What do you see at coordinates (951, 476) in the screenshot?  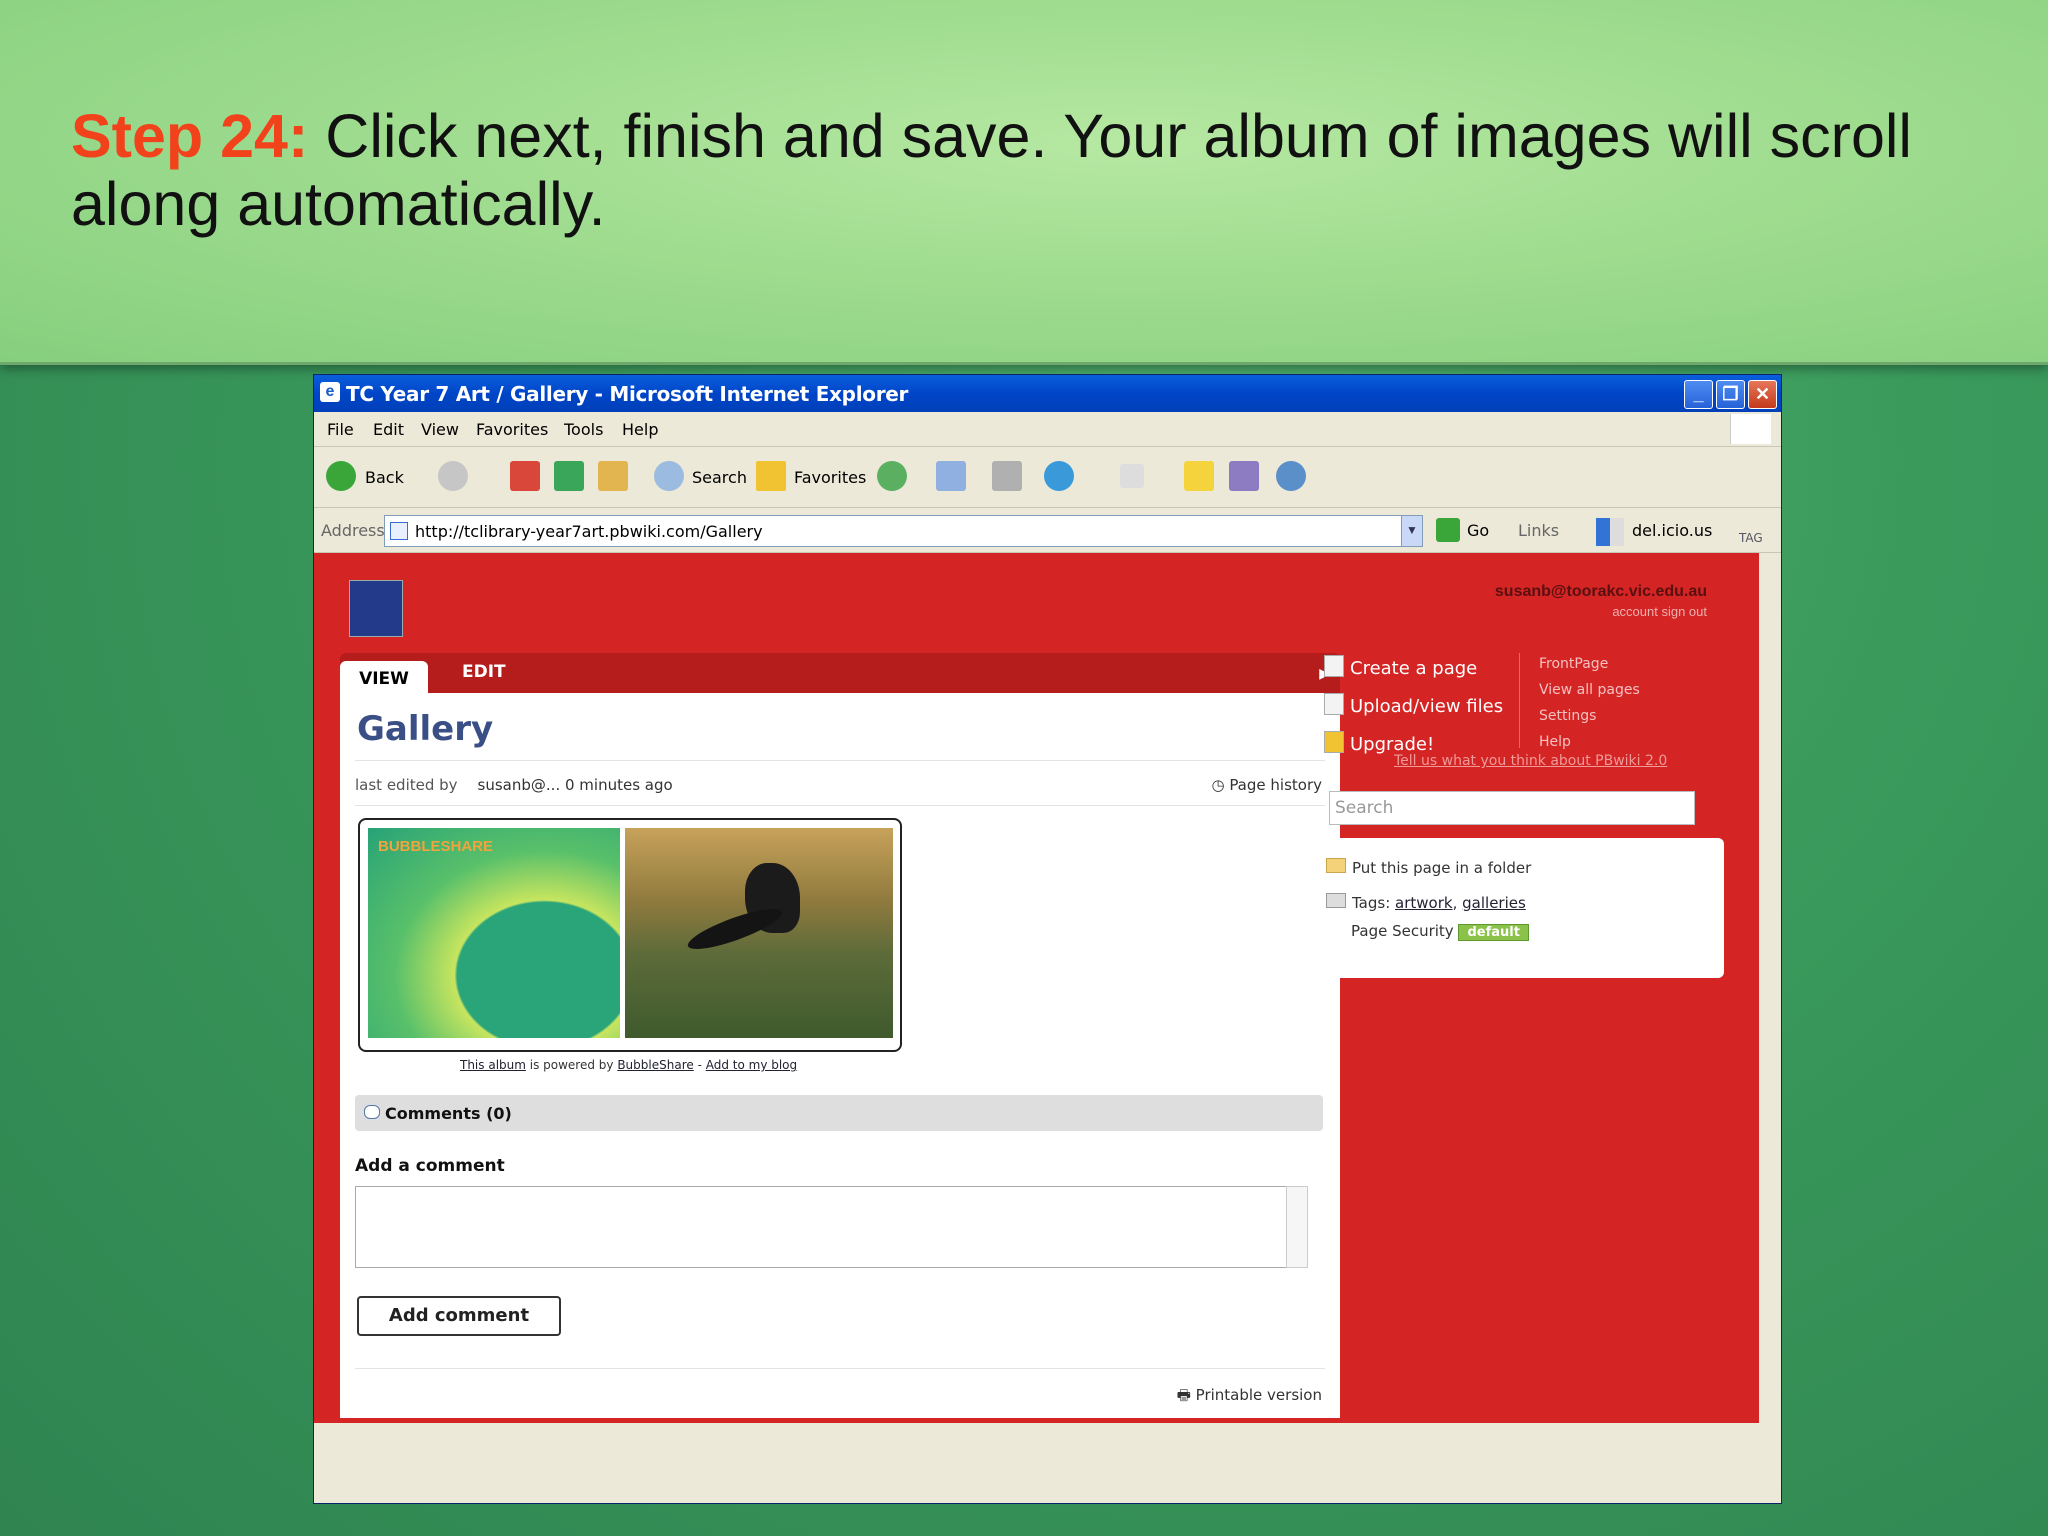 I see `mail-icon` at bounding box center [951, 476].